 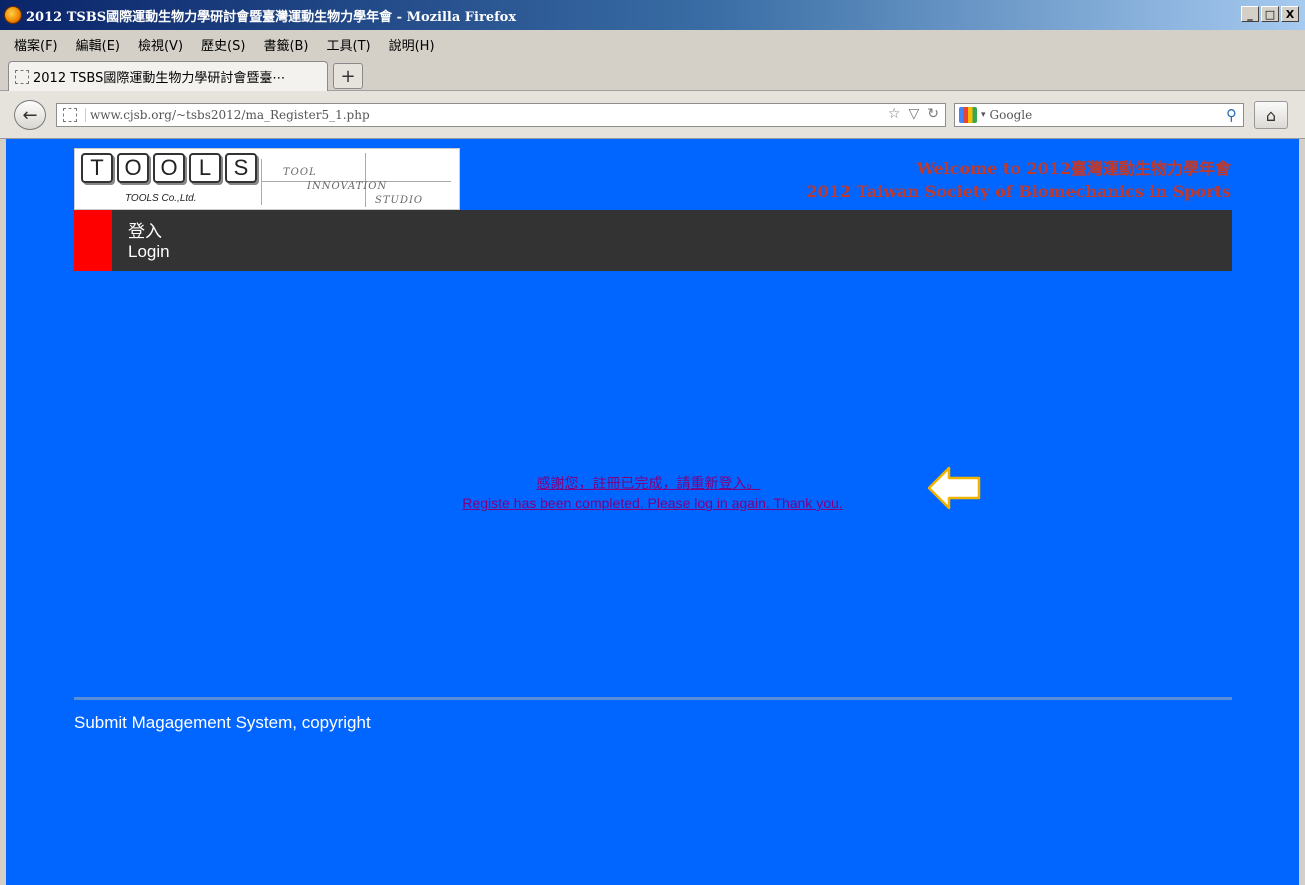 I want to click on login-nav-link: 登入 Login, so click(x=149, y=242).